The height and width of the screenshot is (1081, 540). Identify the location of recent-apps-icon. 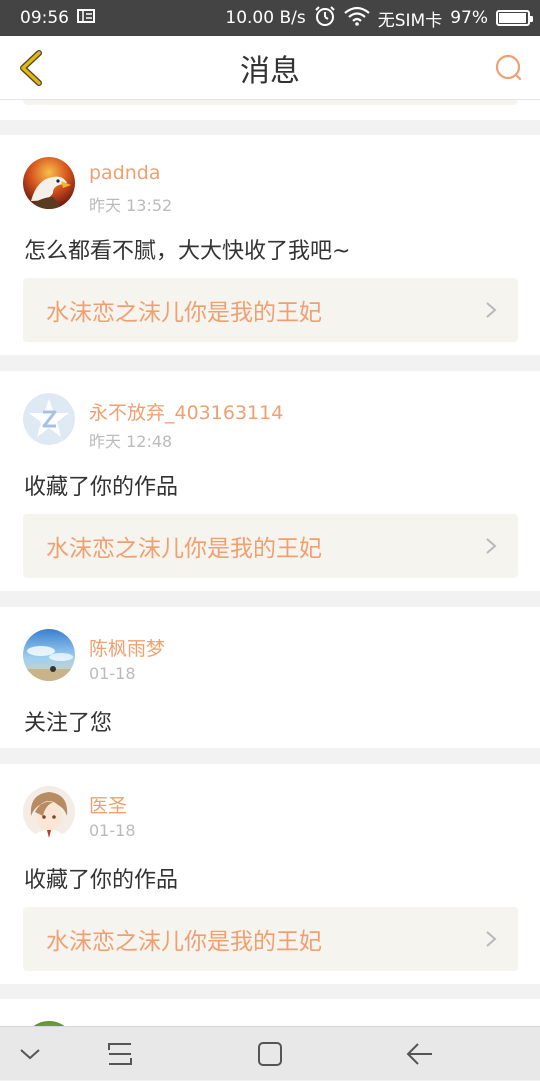
(120, 1054).